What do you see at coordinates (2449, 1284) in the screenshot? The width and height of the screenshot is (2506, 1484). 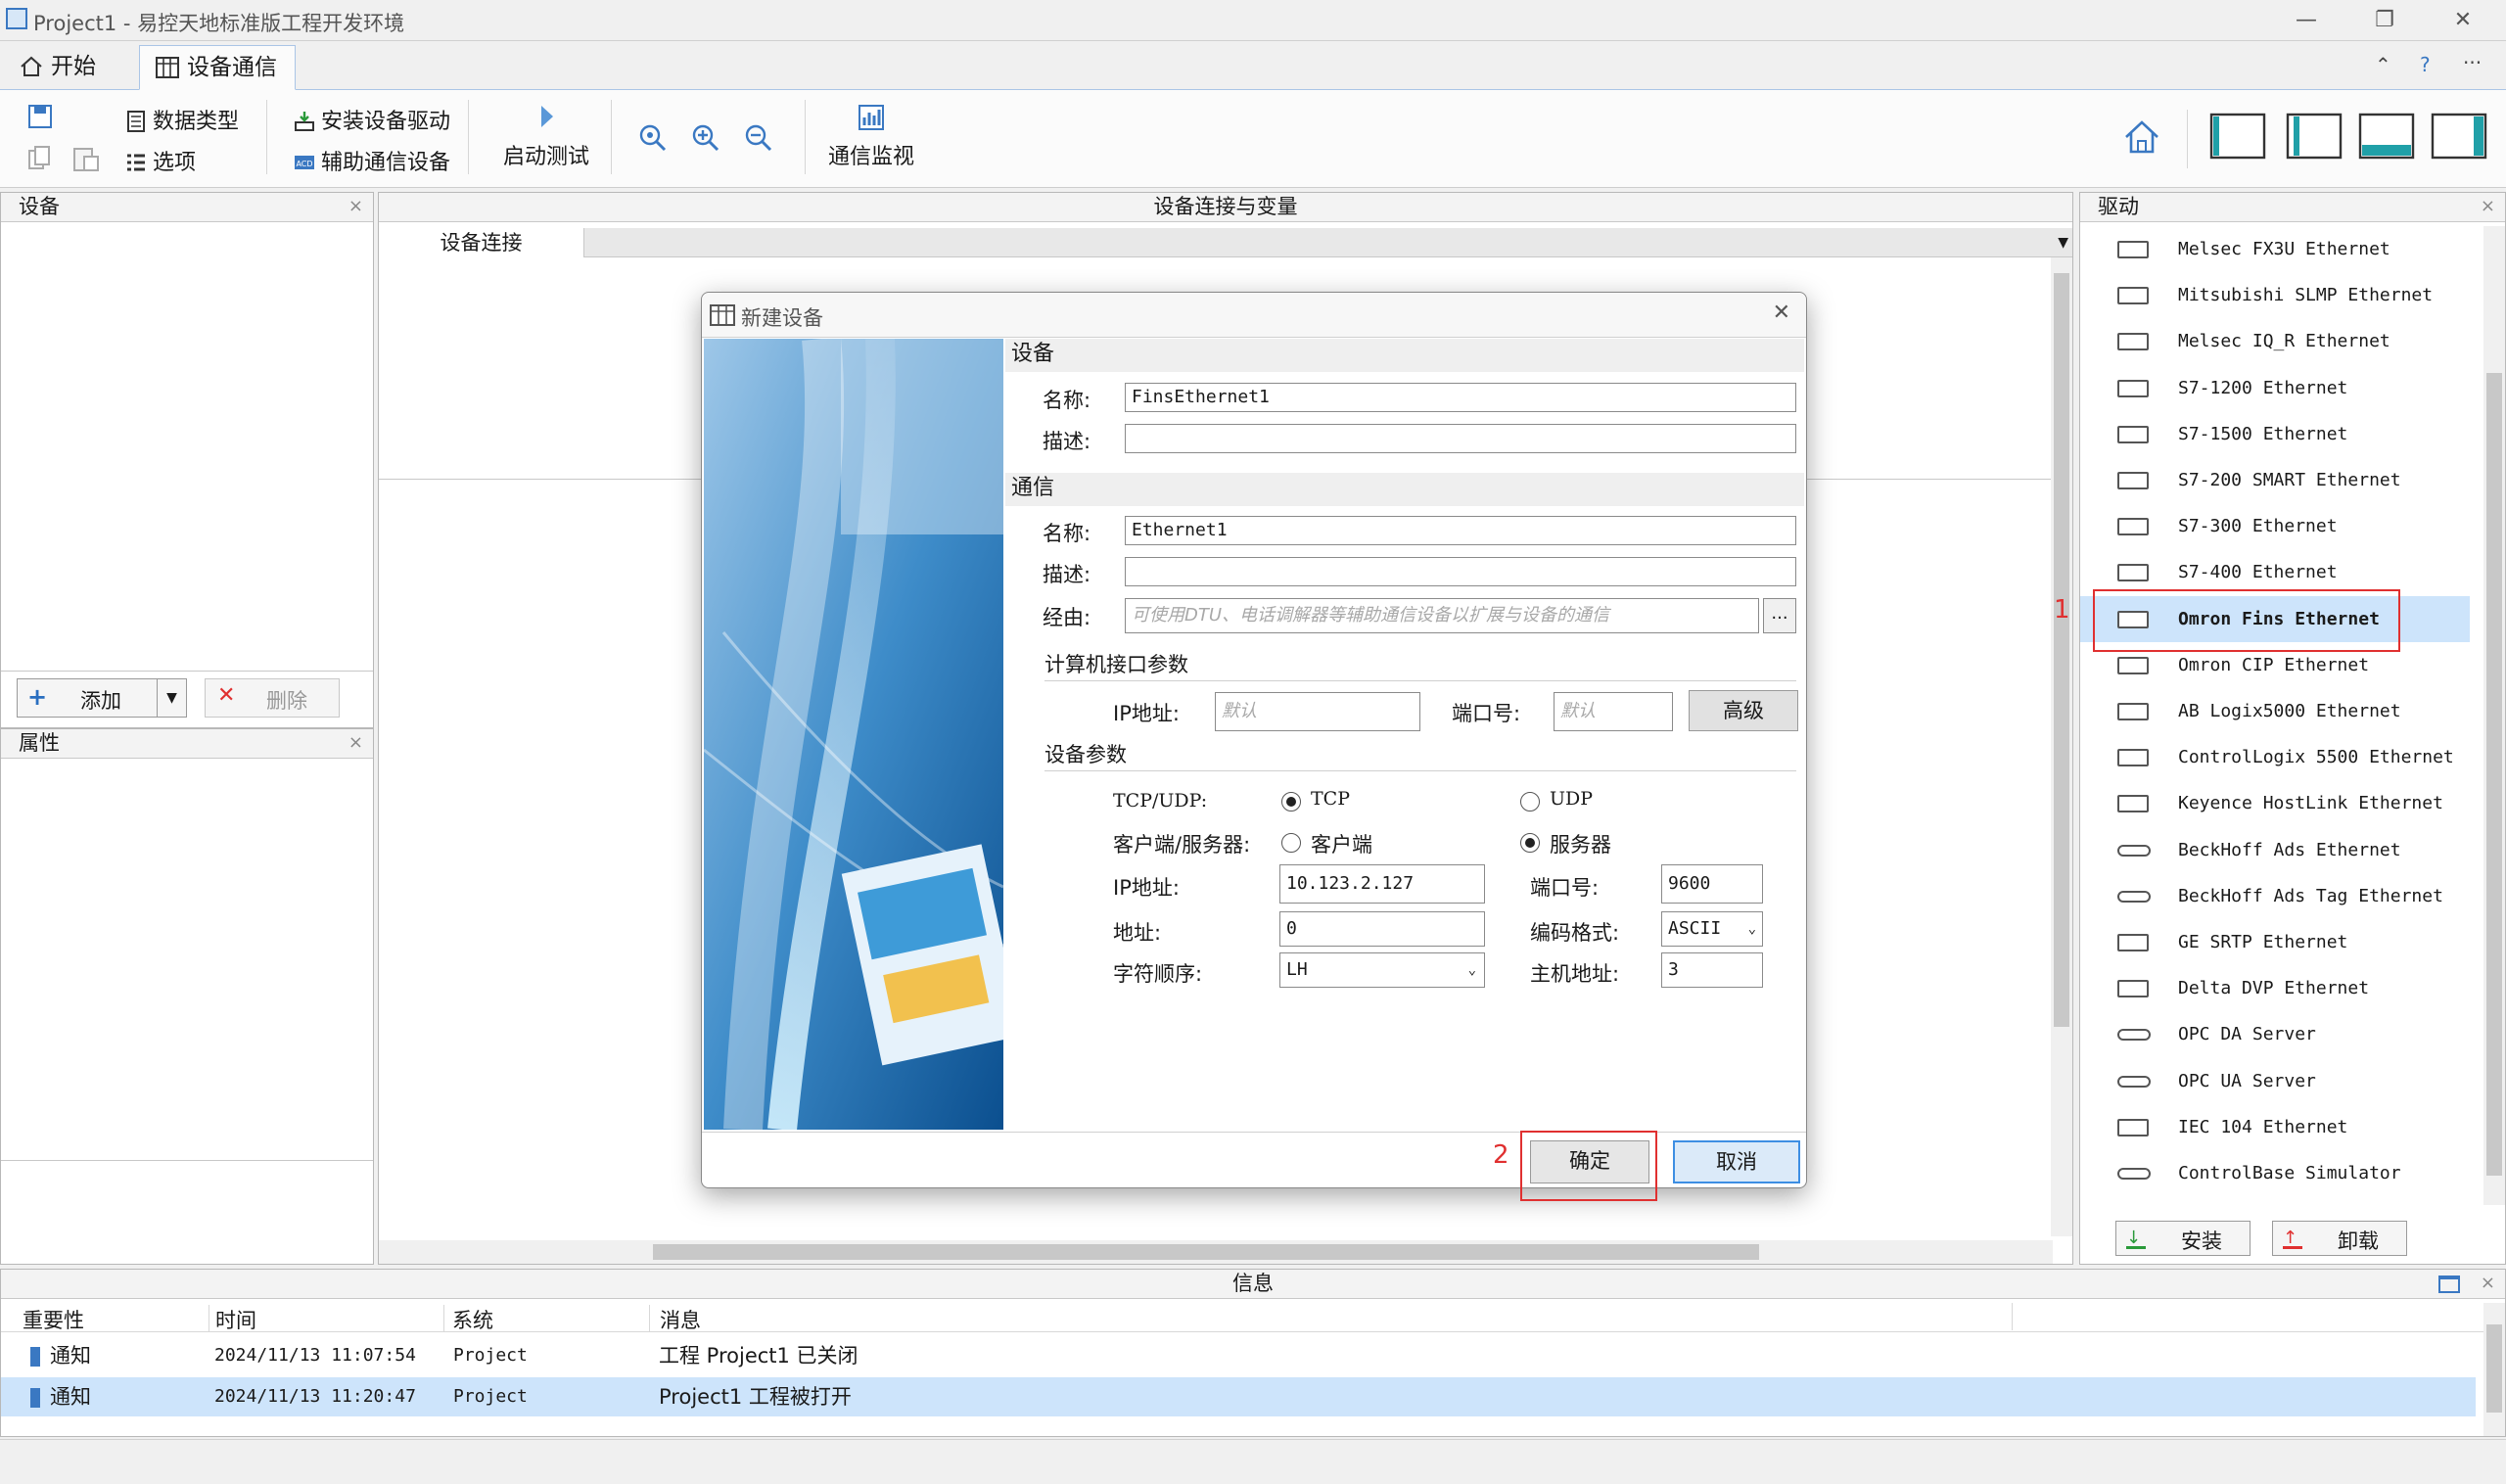 I see `maximize-panel-icon` at bounding box center [2449, 1284].